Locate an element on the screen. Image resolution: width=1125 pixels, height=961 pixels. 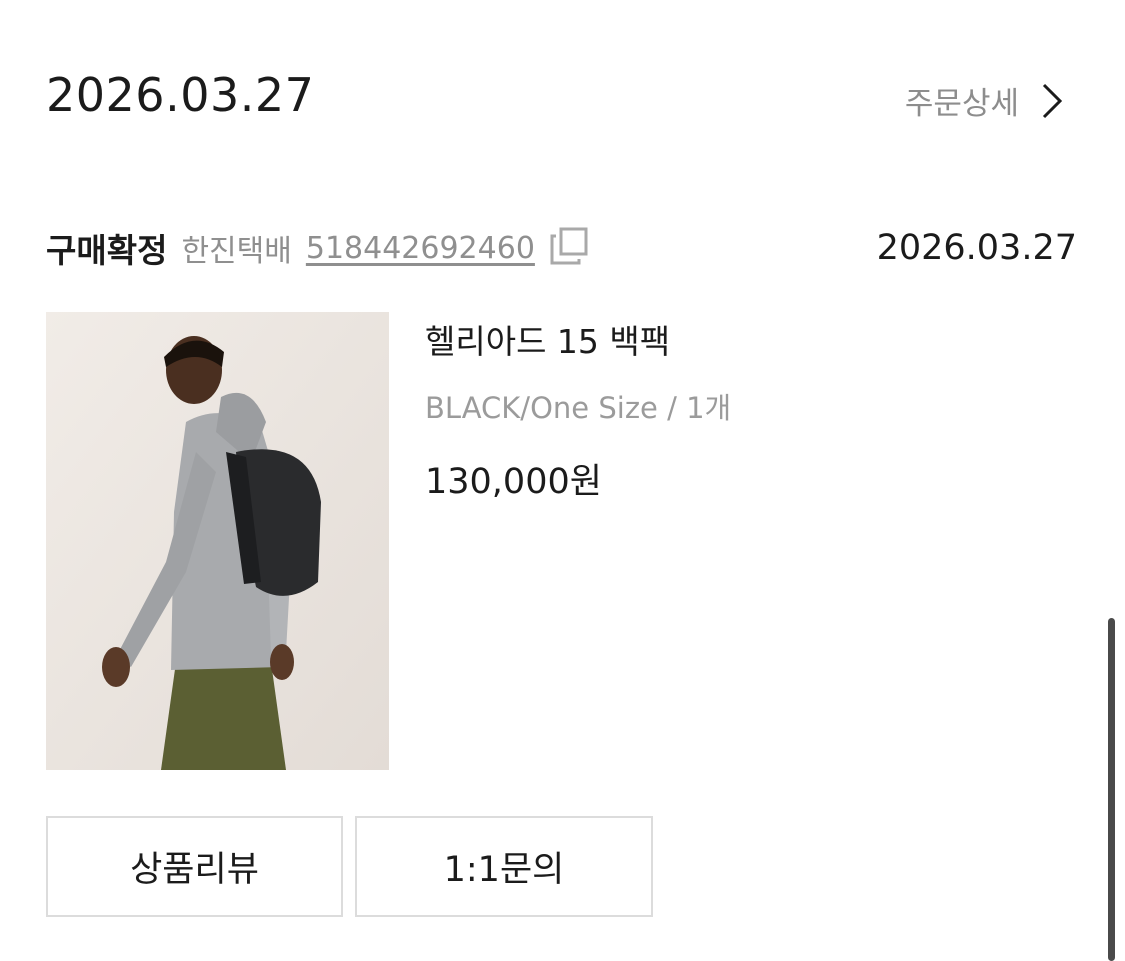
order-detail-link: 주문상세 is located at coordinates (984, 100).